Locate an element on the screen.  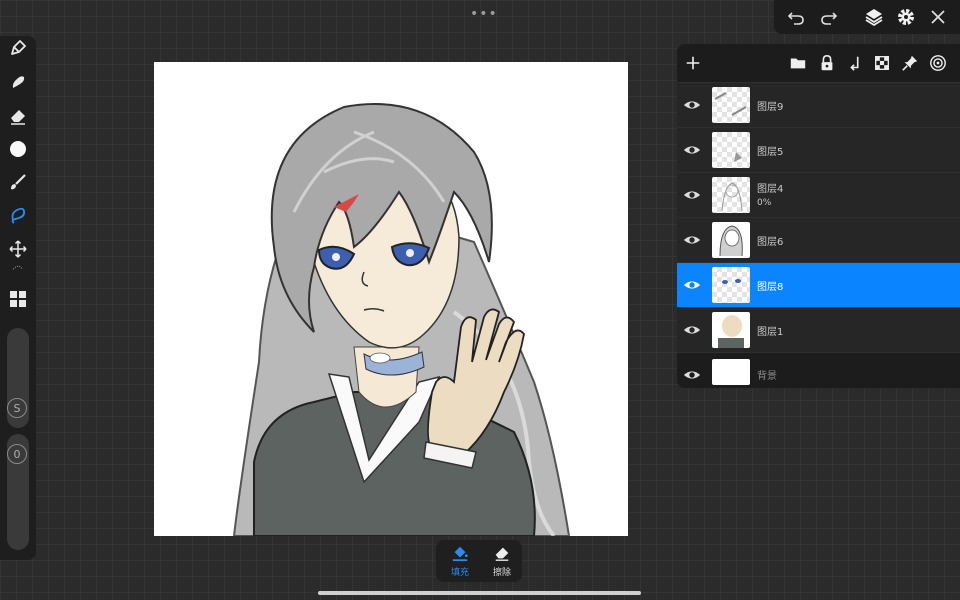
lasso-tool-button is located at coordinates (18, 215).